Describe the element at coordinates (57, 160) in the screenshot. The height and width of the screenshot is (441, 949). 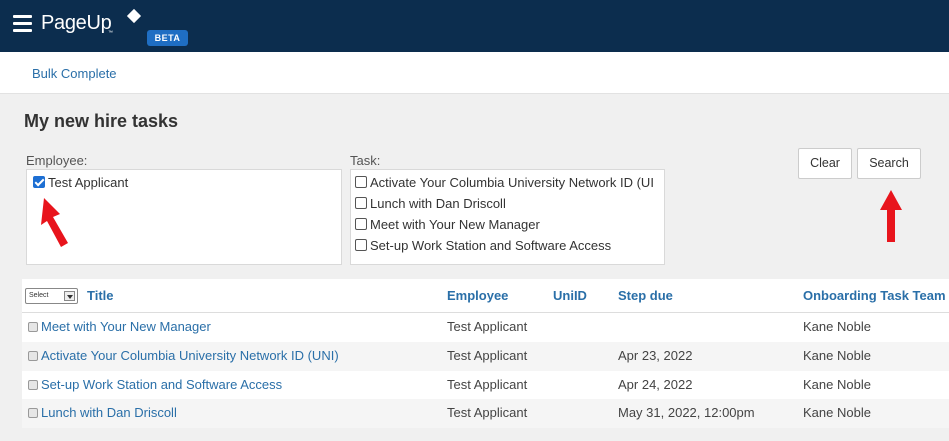
I see `employee-filter-label: Employee:` at that location.